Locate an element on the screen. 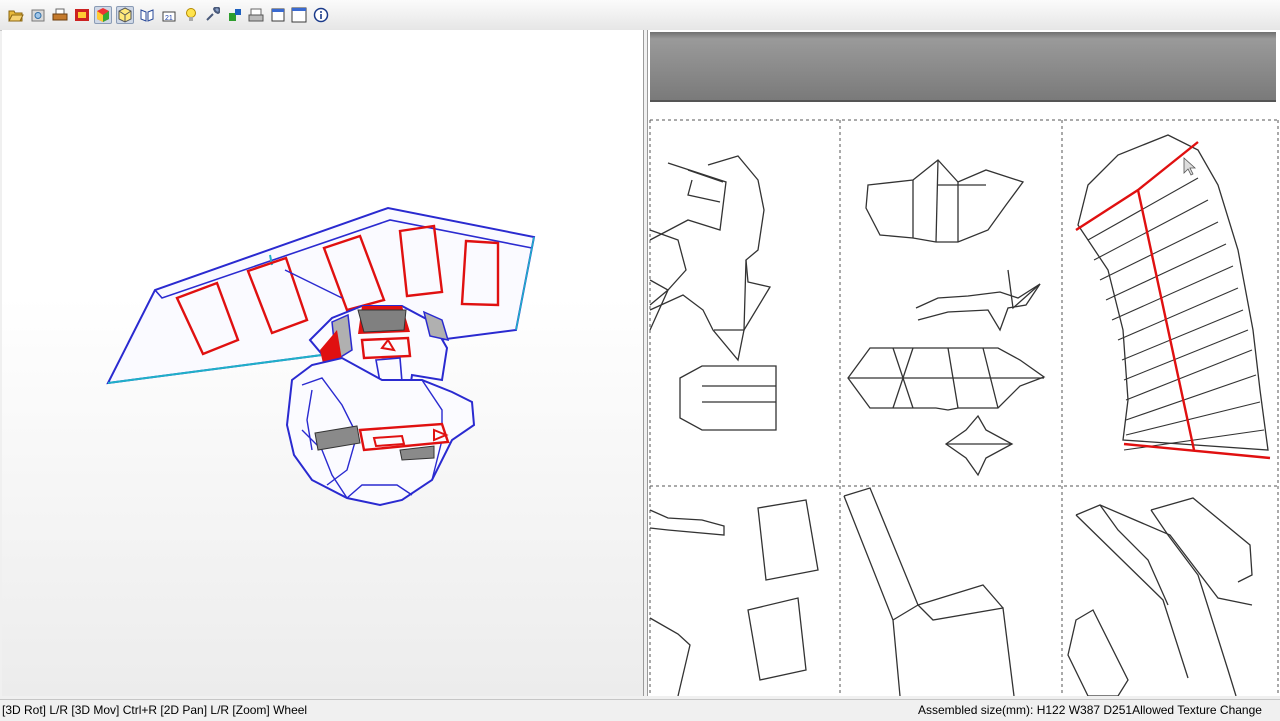 This screenshot has height=721, width=1280. texture-icon is located at coordinates (82, 15).